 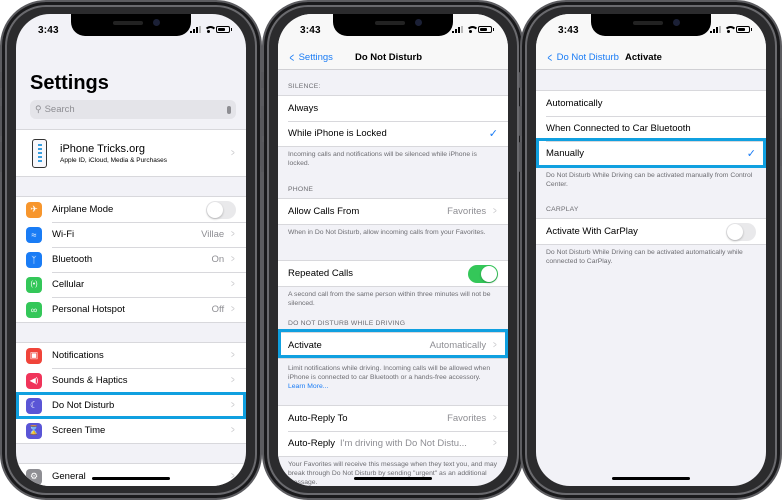 I want to click on option-manually: Manually ✓, so click(x=651, y=153).